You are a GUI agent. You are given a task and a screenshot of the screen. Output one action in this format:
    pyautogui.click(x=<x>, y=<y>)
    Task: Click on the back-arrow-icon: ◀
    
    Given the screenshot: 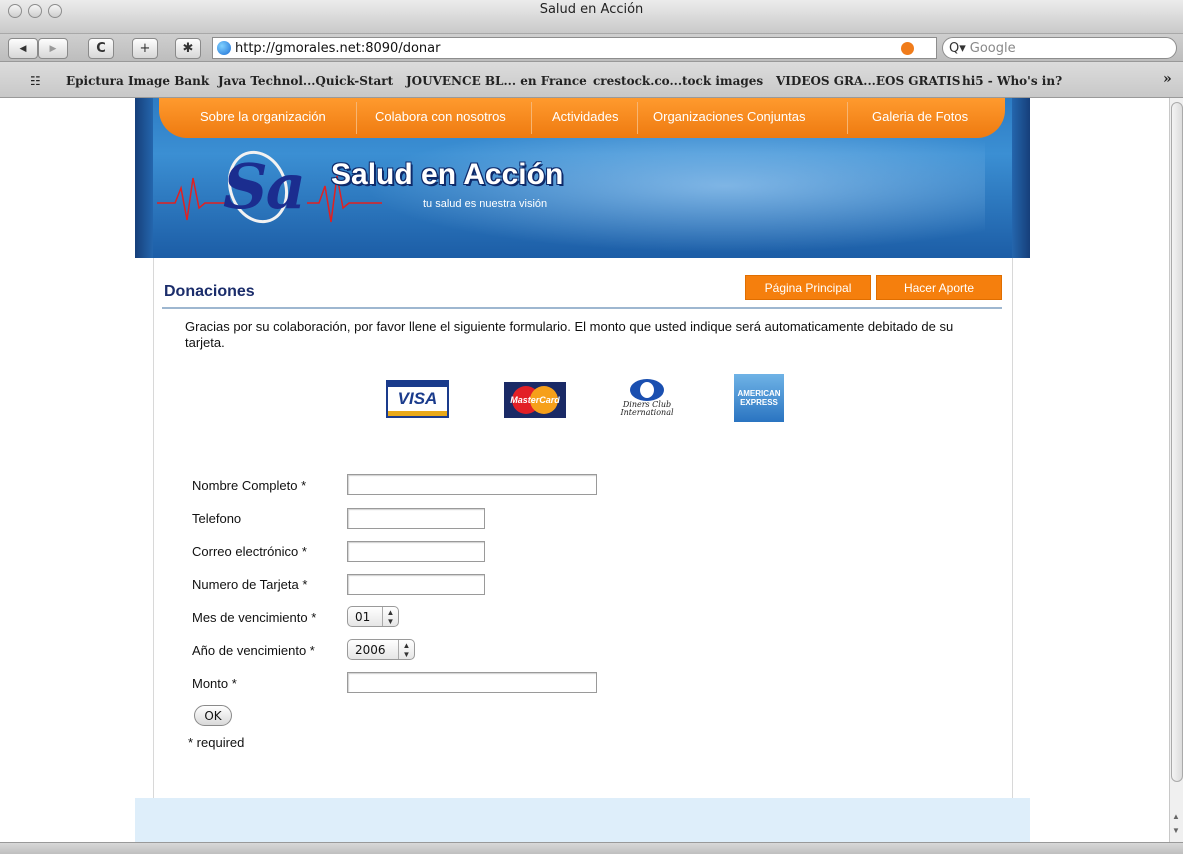 What is the action you would take?
    pyautogui.click(x=23, y=48)
    